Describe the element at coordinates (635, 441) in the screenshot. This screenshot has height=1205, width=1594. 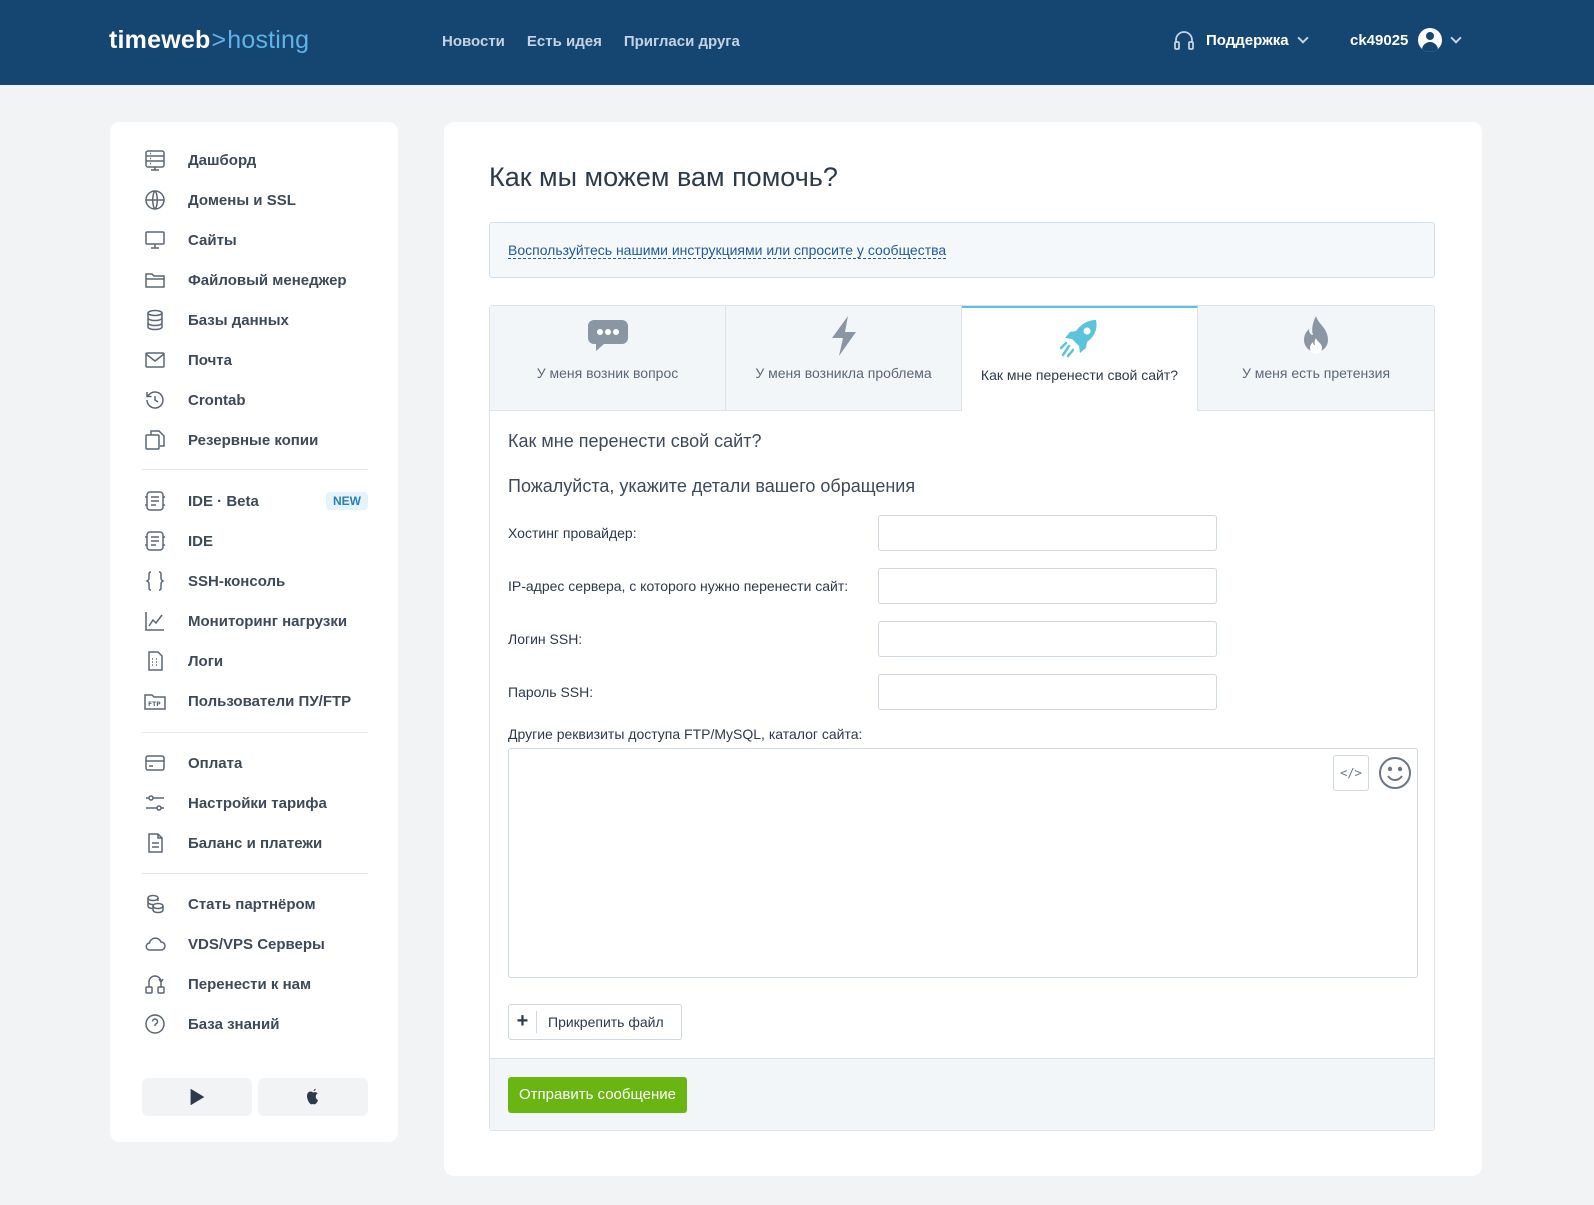
I see `form-title: Как мне перенести свой сайт?` at that location.